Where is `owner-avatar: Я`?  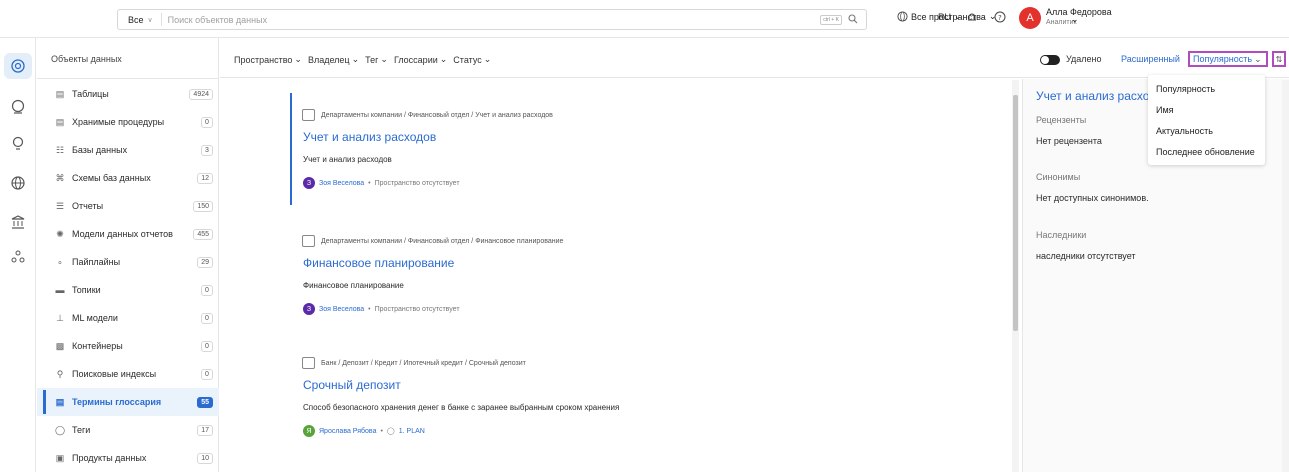
owner-avatar: Я is located at coordinates (309, 431).